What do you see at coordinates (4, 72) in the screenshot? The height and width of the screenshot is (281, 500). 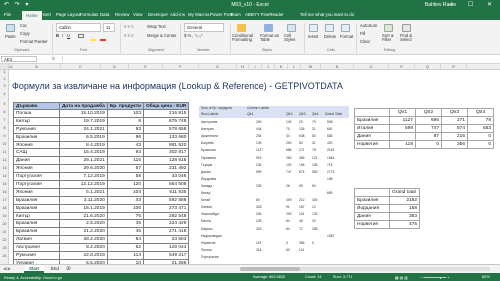 I see `row-header: 1` at bounding box center [4, 72].